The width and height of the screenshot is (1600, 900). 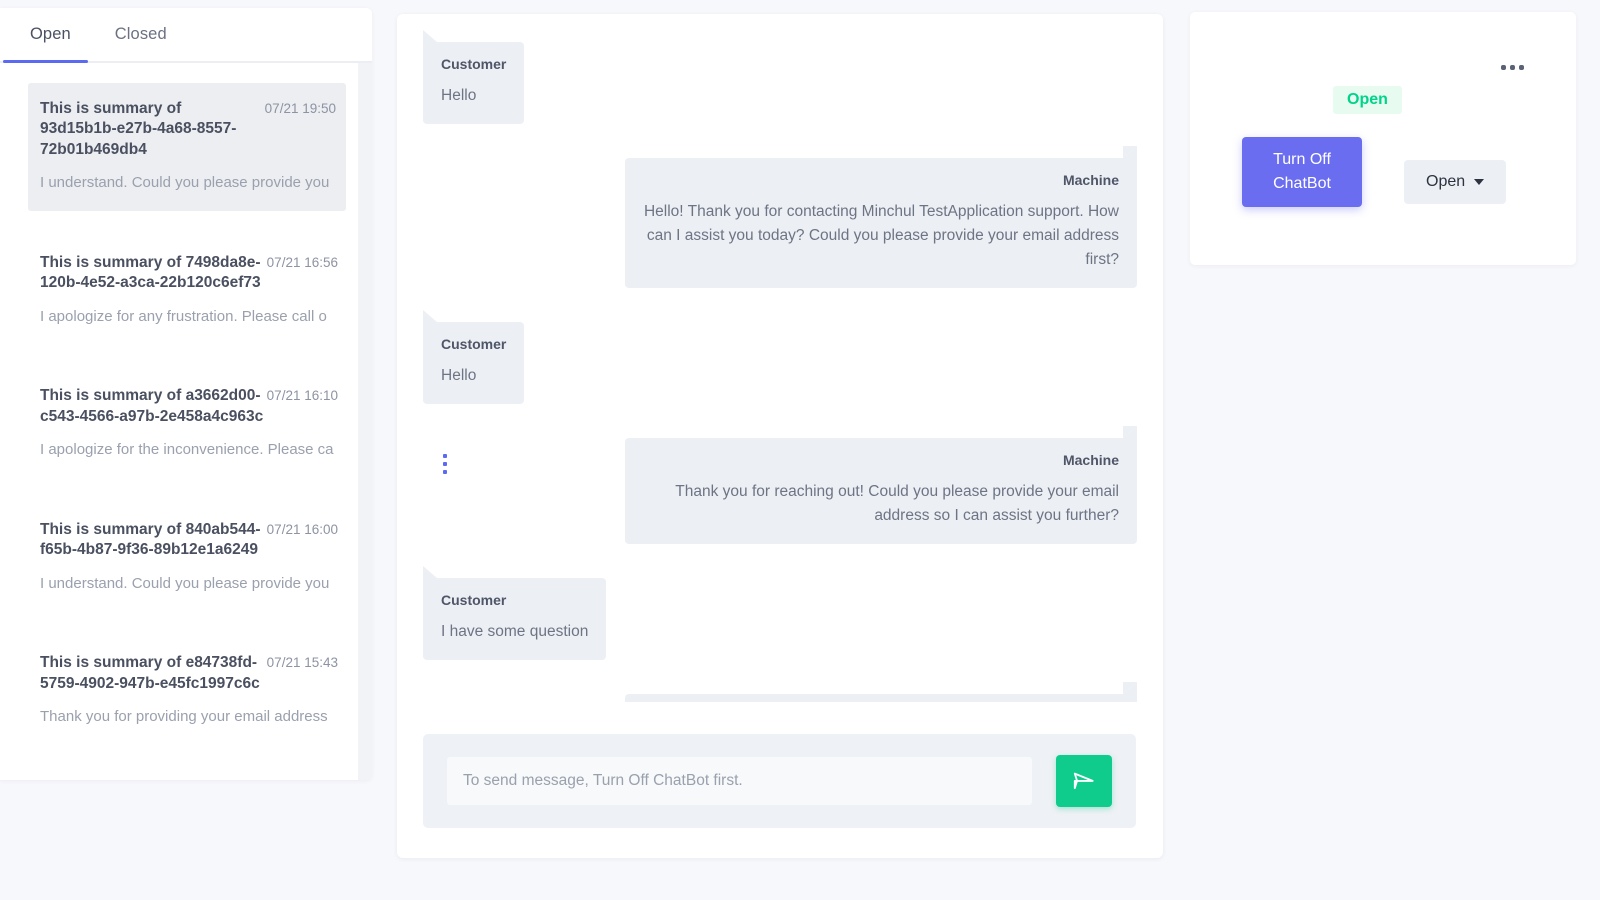 What do you see at coordinates (1302, 172) in the screenshot?
I see `turn-off-chatbot-button: Turn Off ChatBot` at bounding box center [1302, 172].